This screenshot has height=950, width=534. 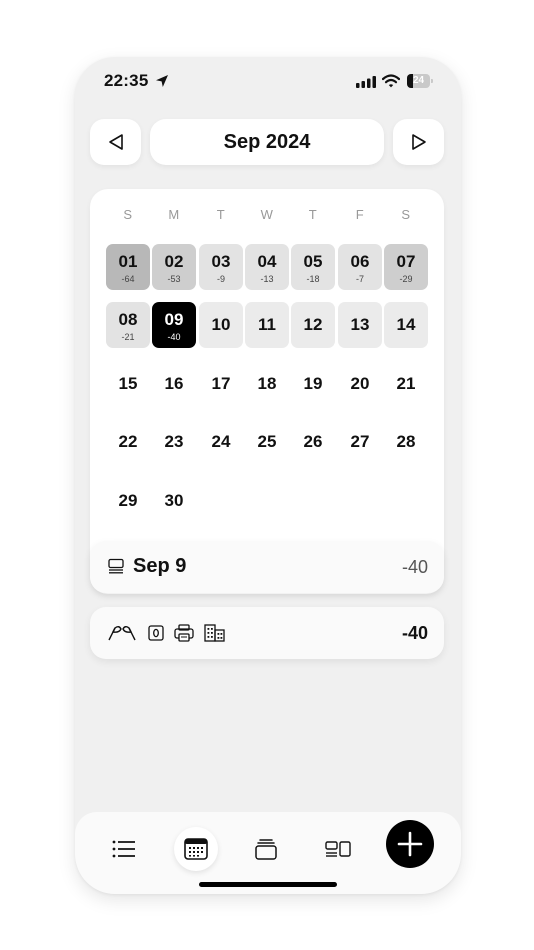 I want to click on selected-day-title: Sep 9, so click(x=160, y=566).